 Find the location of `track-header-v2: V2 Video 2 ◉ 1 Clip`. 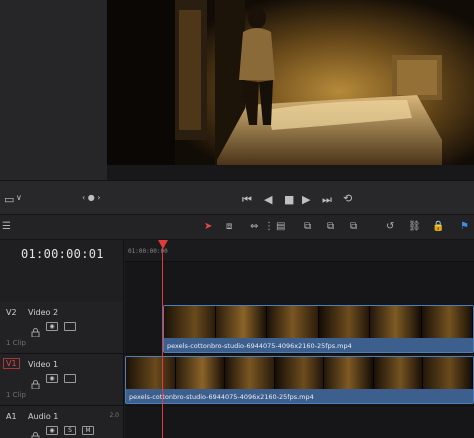

track-header-v2: V2 Video 2 ◉ 1 Clip is located at coordinates (62, 328).